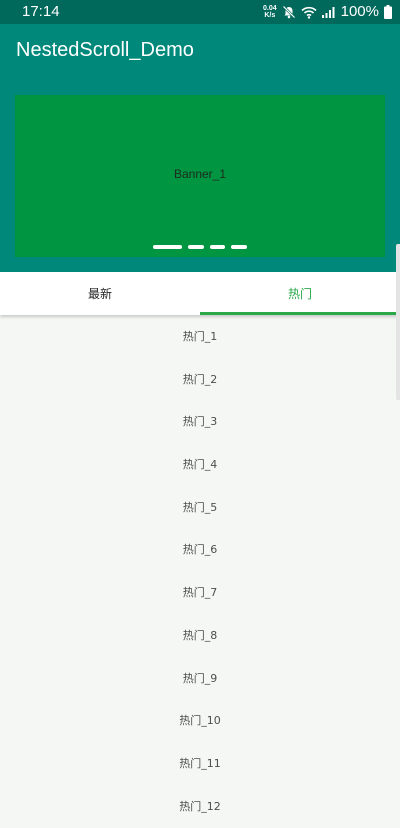 This screenshot has width=400, height=828. Describe the element at coordinates (200, 336) in the screenshot. I see `list-item: 热门_1` at that location.